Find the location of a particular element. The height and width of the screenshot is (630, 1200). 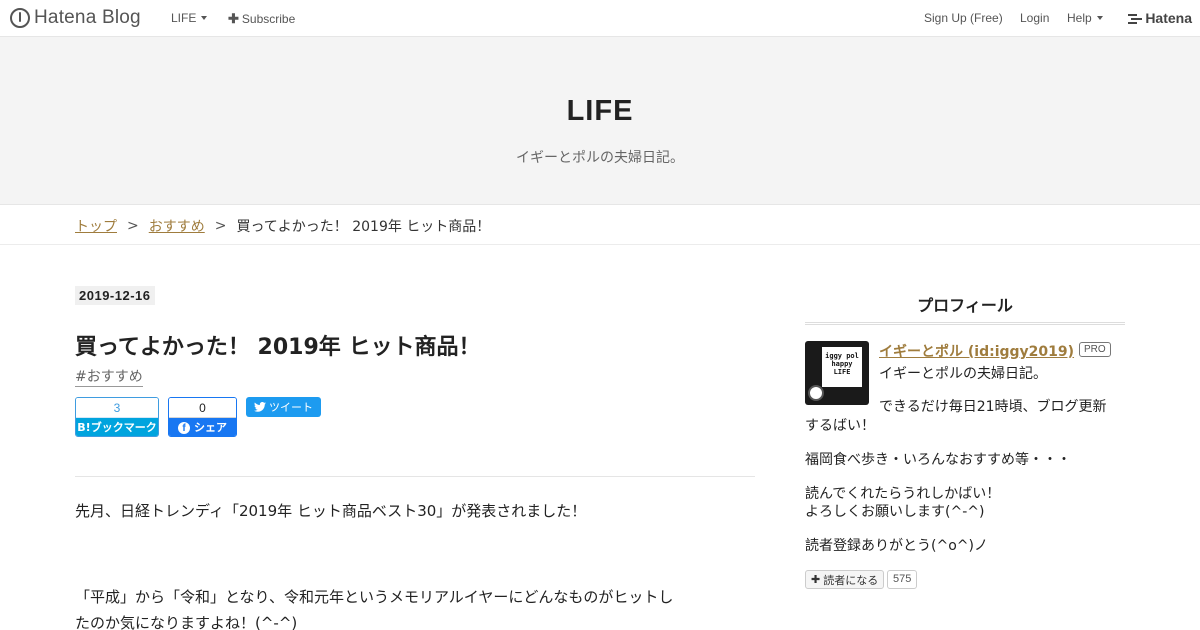

profile-text: 読者登録ありがとう(^o^)ノ is located at coordinates (896, 546).